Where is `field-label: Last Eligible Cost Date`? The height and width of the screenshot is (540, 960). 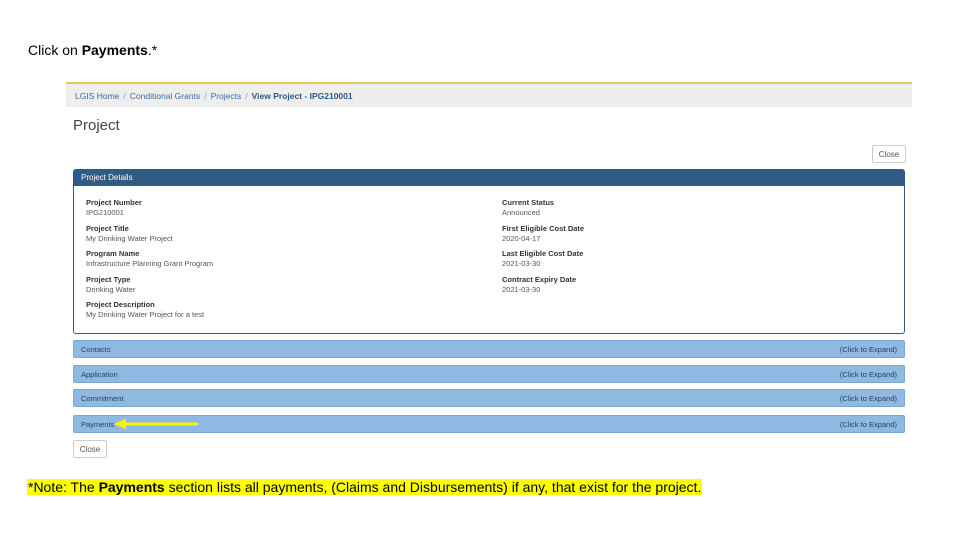 field-label: Last Eligible Cost Date is located at coordinates (543, 253).